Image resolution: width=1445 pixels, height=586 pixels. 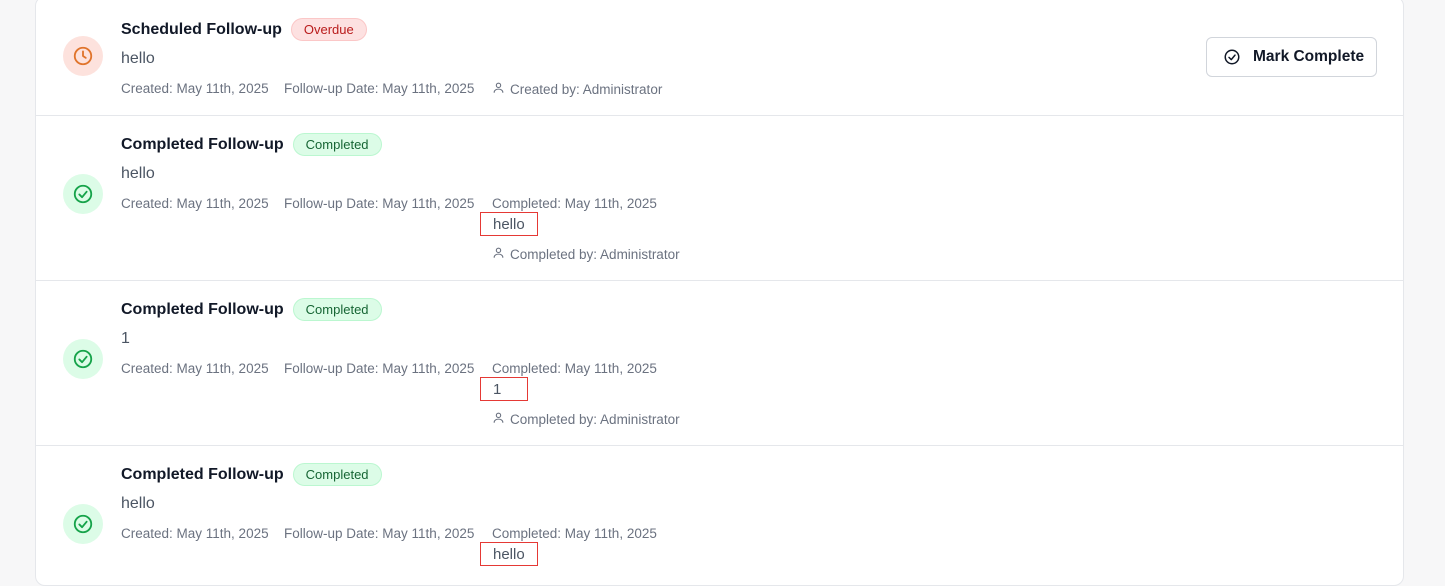 I want to click on followup-header: Scheduled Follow-up Overdue, so click(x=244, y=29).